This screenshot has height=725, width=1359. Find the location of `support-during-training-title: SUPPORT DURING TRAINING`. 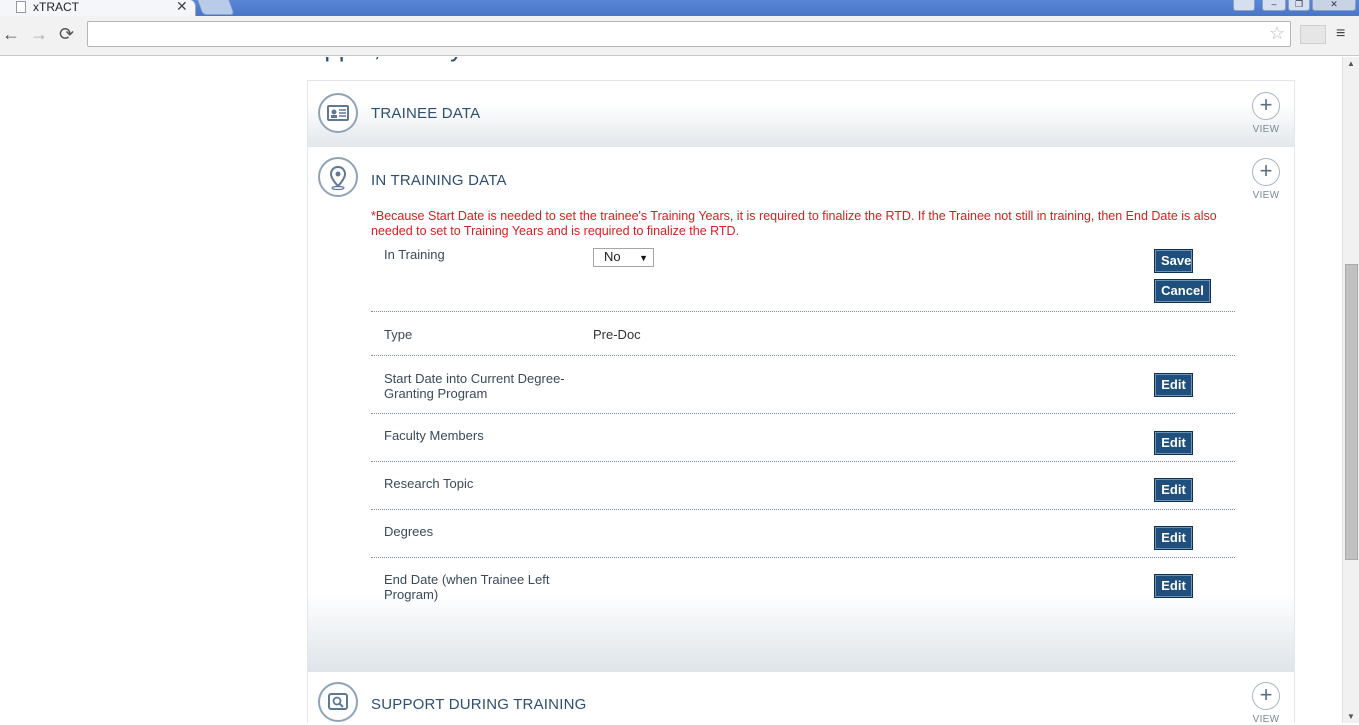

support-during-training-title: SUPPORT DURING TRAINING is located at coordinates (479, 704).